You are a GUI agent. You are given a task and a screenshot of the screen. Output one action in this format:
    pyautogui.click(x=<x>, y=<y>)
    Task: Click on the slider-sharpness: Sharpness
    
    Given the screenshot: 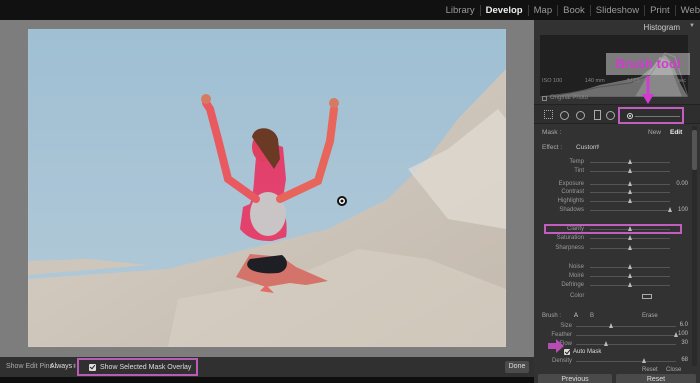 What is the action you would take?
    pyautogui.click(x=613, y=249)
    